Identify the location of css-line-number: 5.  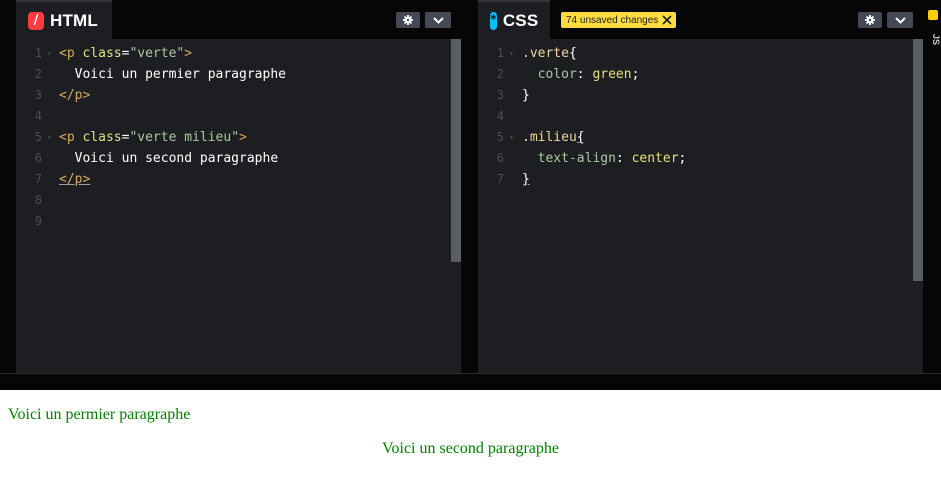
(500, 137).